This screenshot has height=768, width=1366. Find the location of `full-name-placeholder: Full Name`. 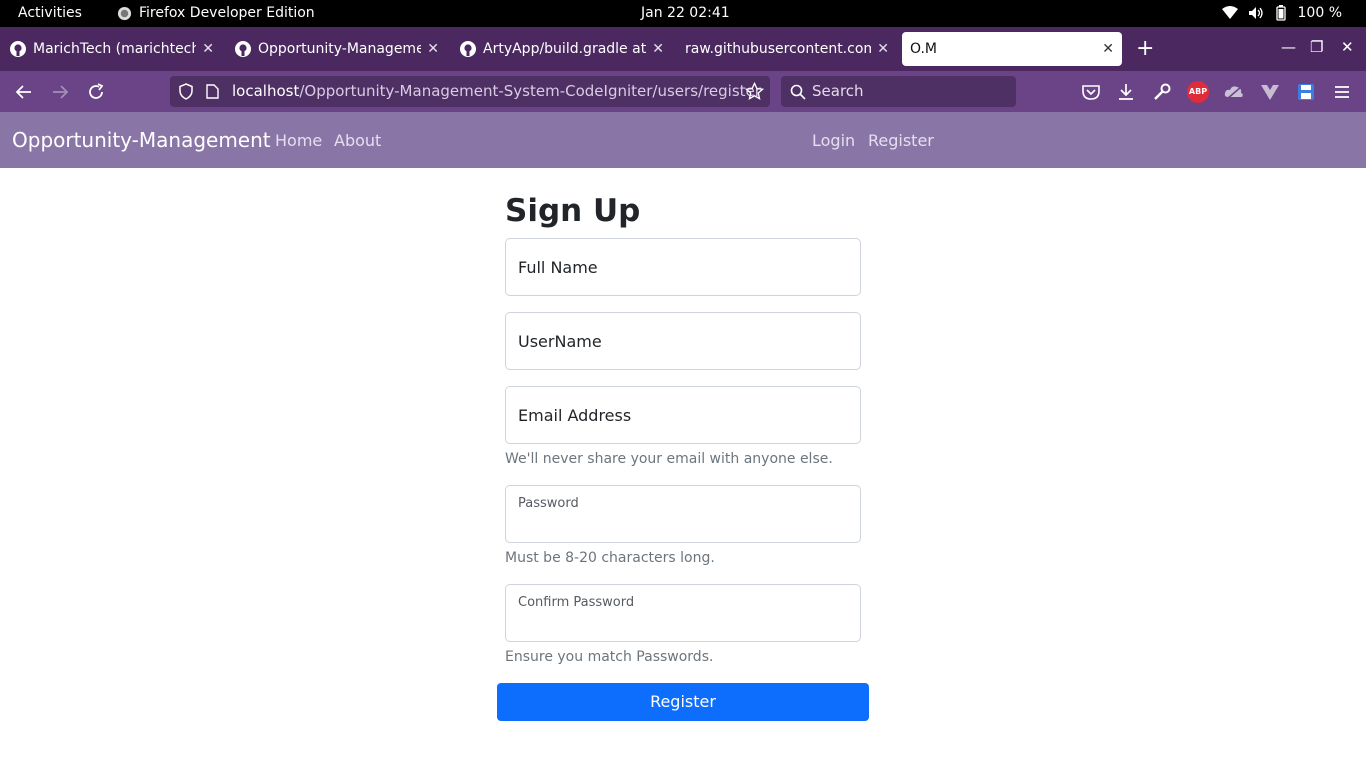

full-name-placeholder: Full Name is located at coordinates (558, 267).